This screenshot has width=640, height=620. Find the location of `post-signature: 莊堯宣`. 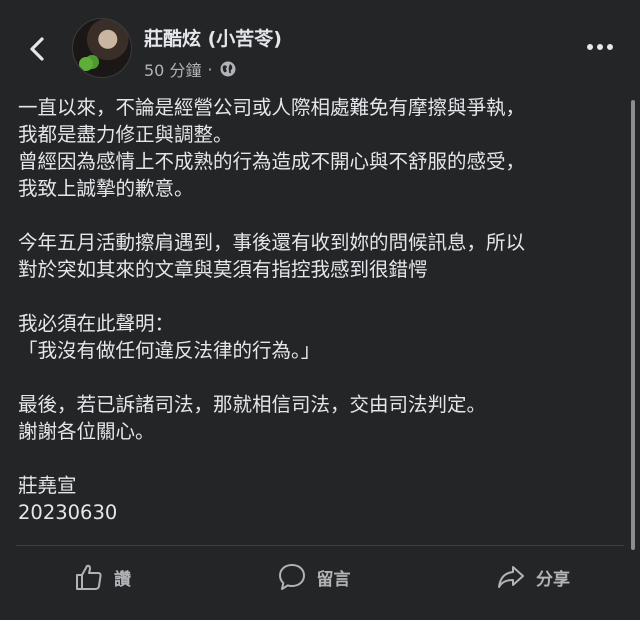

post-signature: 莊堯宣 is located at coordinates (47, 485).